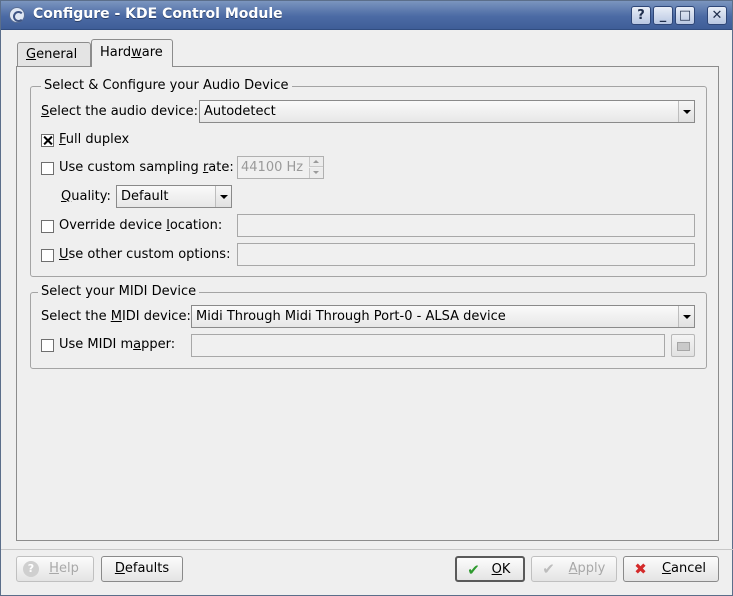 Image resolution: width=733 pixels, height=596 pixels. I want to click on midi-mapper-field, so click(428, 345).